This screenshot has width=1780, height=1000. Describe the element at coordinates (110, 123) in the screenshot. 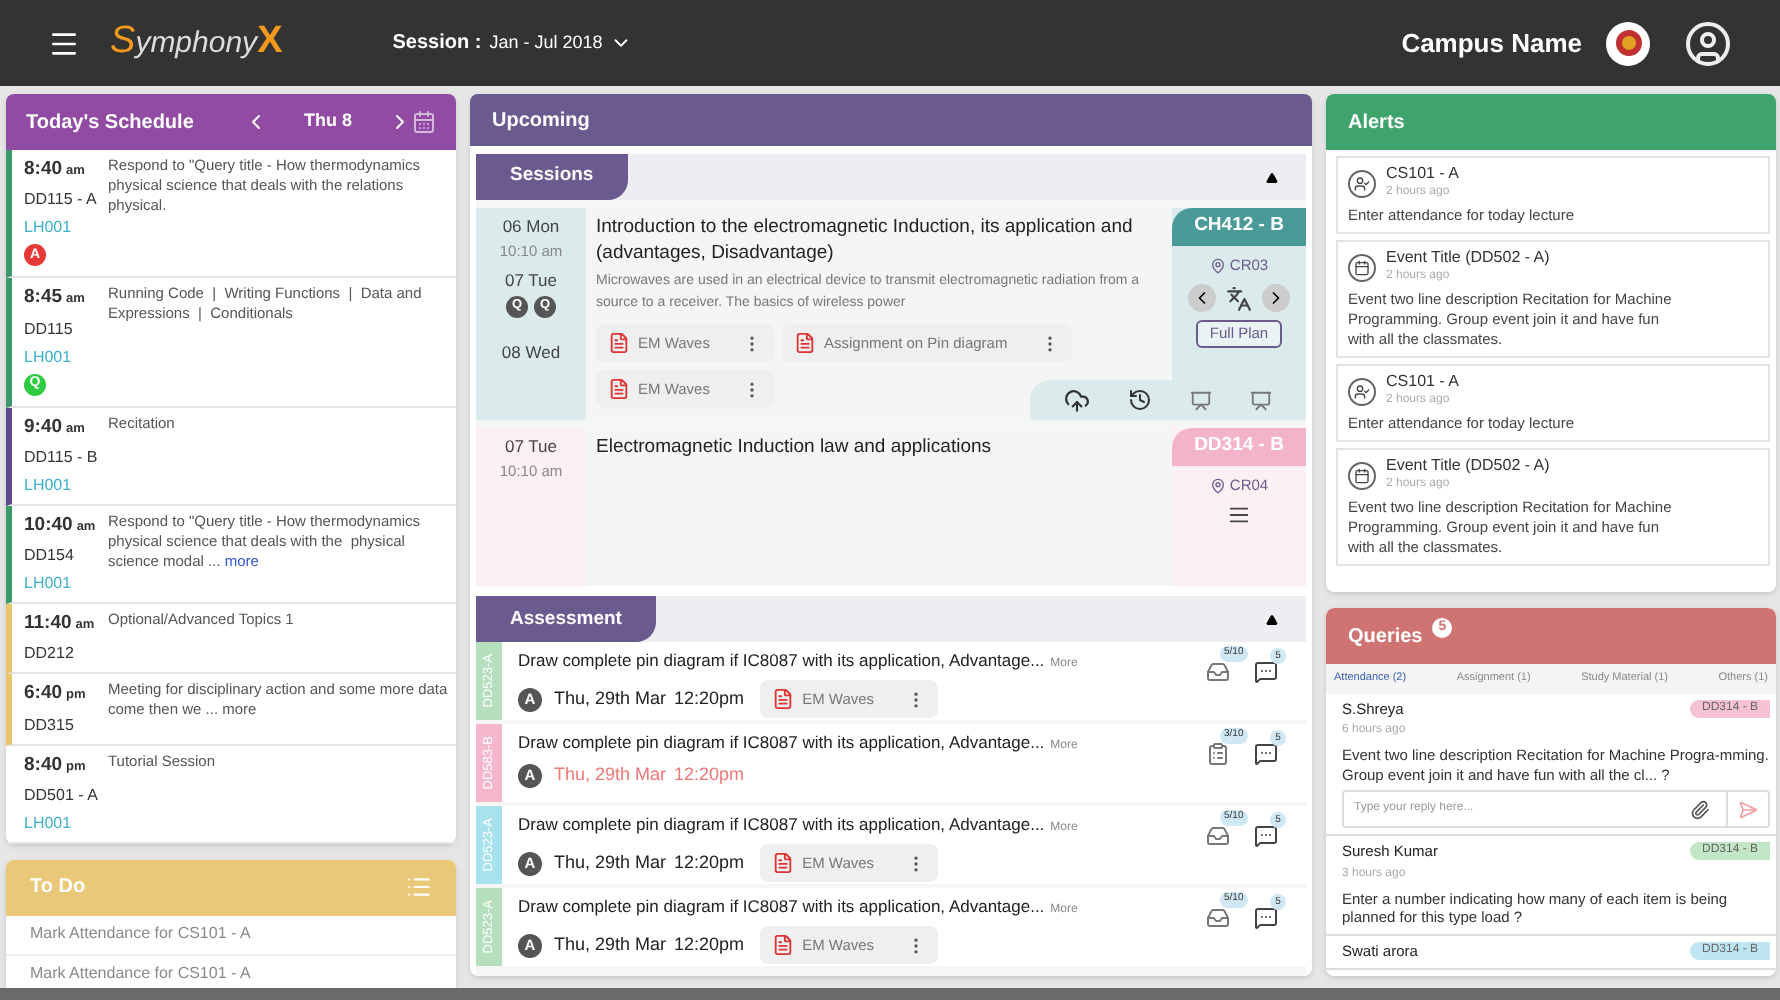

I see `schedule-title: Today's Schedule` at that location.